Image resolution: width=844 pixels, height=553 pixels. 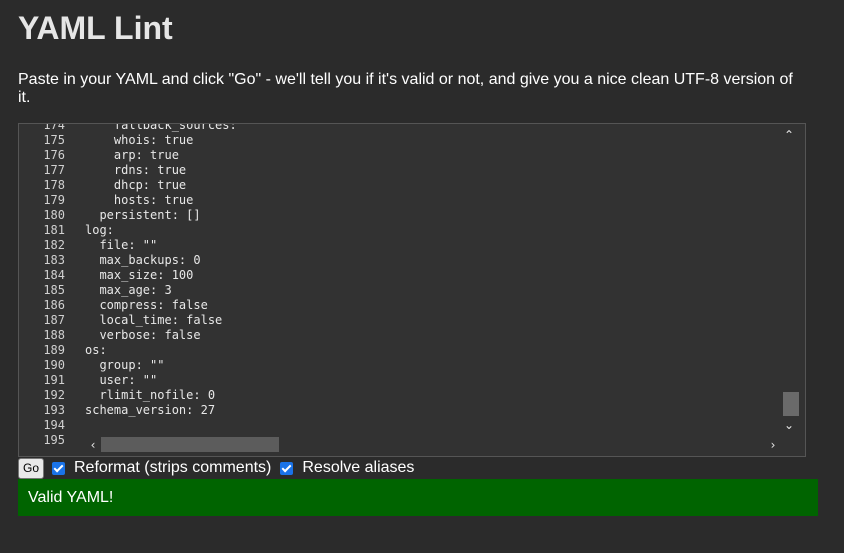 What do you see at coordinates (143, 260) in the screenshot?
I see `code-line: max_backups: 0` at bounding box center [143, 260].